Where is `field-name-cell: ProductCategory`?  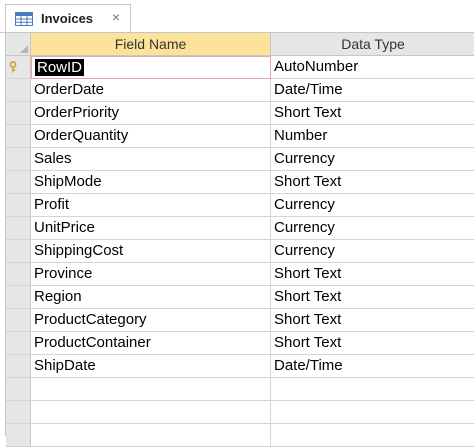
field-name-cell: ProductCategory is located at coordinates (151, 320).